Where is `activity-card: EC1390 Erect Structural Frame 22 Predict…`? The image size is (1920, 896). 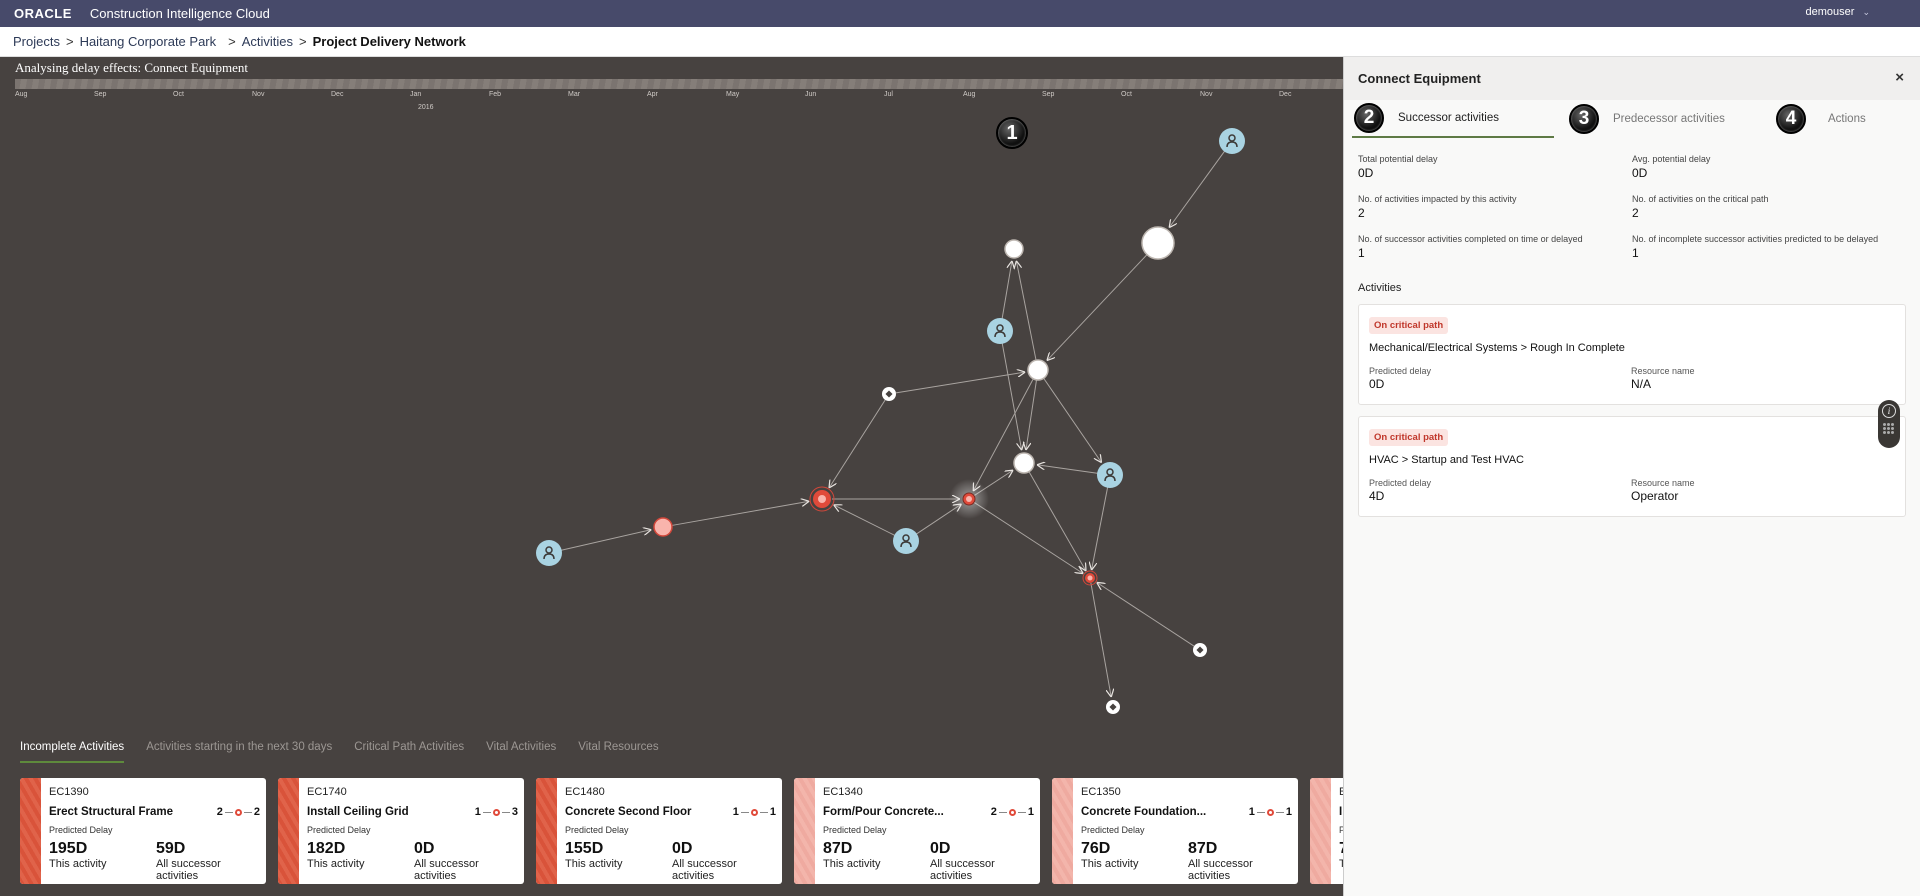 activity-card: EC1390 Erect Structural Frame 22 Predict… is located at coordinates (143, 831).